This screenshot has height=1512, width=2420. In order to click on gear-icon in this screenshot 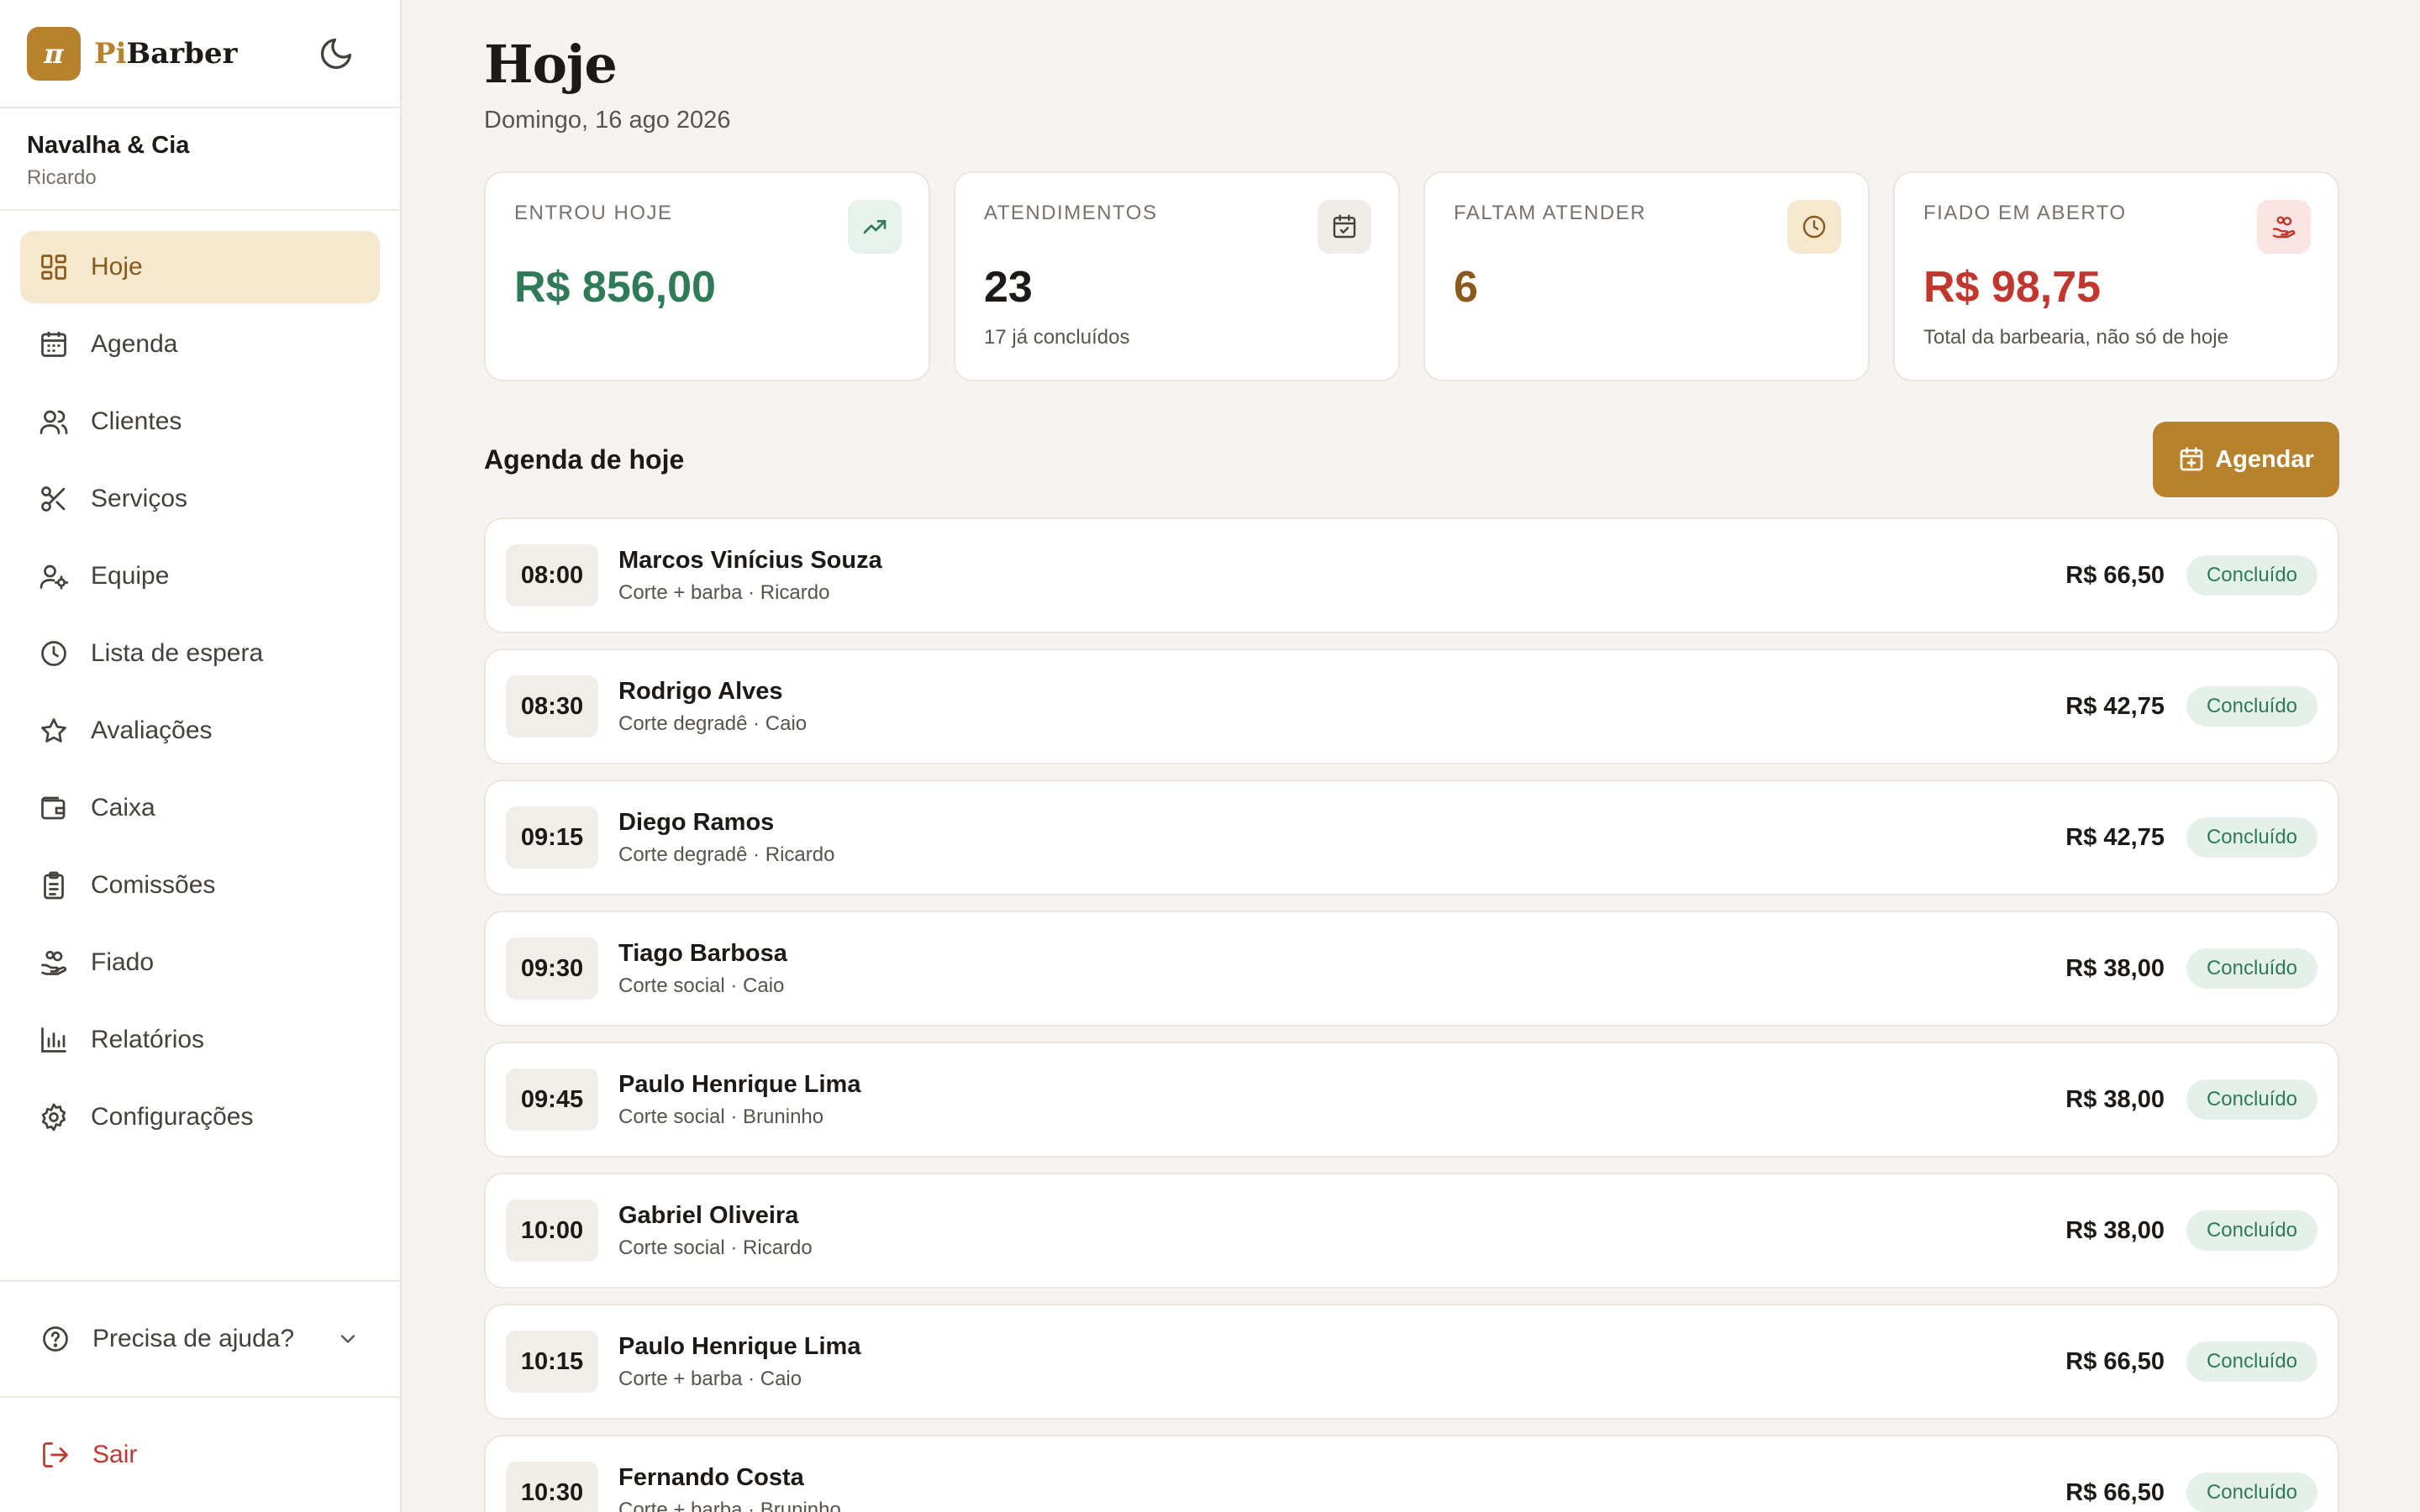, I will do `click(53, 1117)`.